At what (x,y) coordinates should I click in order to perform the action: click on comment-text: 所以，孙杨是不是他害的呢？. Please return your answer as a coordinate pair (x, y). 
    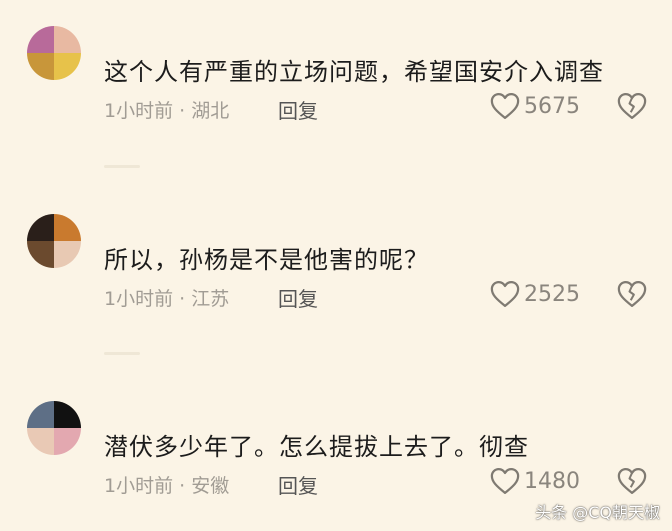
    Looking at the image, I should click on (266, 260).